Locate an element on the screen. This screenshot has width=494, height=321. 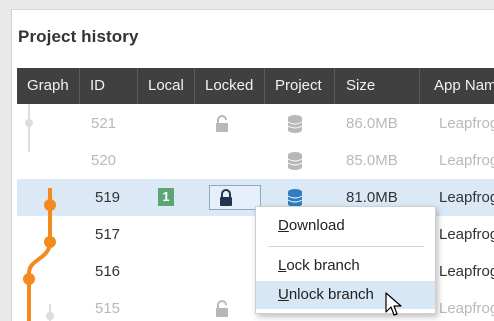
row-id: 515 is located at coordinates (108, 308).